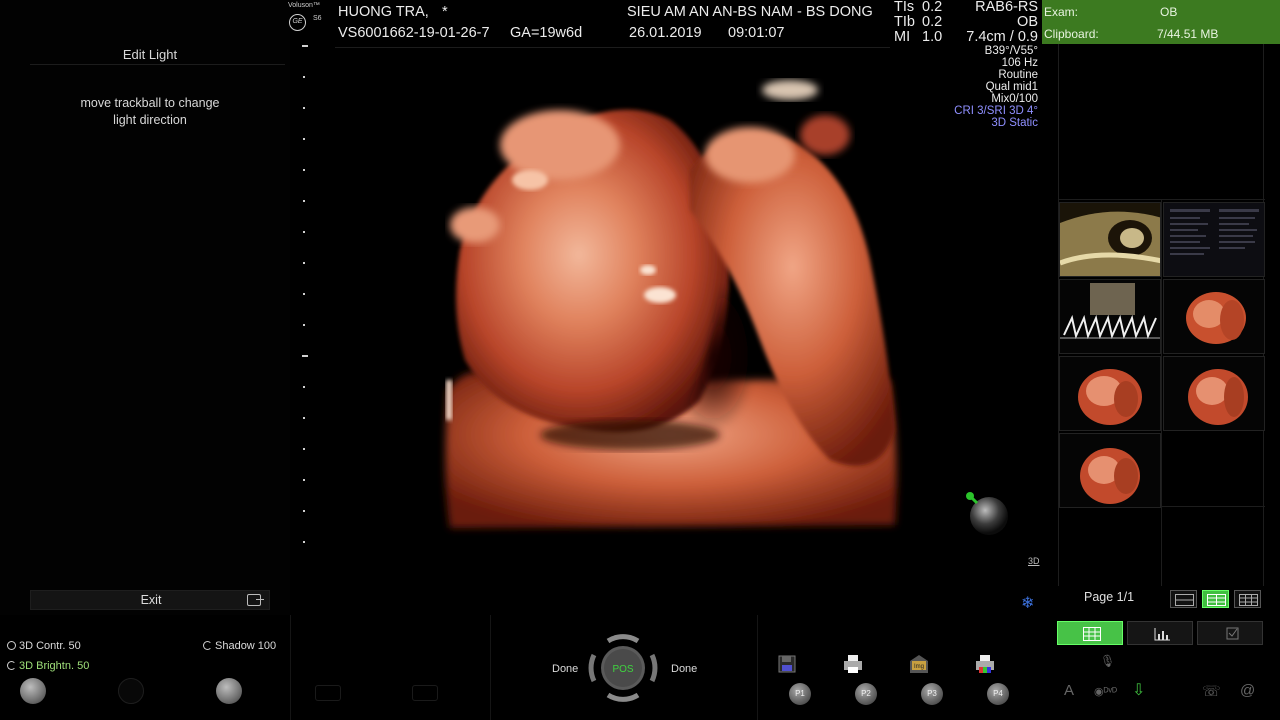 The height and width of the screenshot is (720, 1280). Describe the element at coordinates (383, 12) in the screenshot. I see `patient-name: HUONG TRA,` at that location.